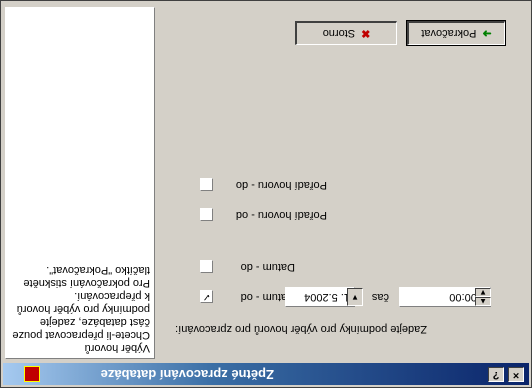 The image size is (532, 388). Describe the element at coordinates (206, 184) in the screenshot. I see `poradi-do-checkbox` at that location.